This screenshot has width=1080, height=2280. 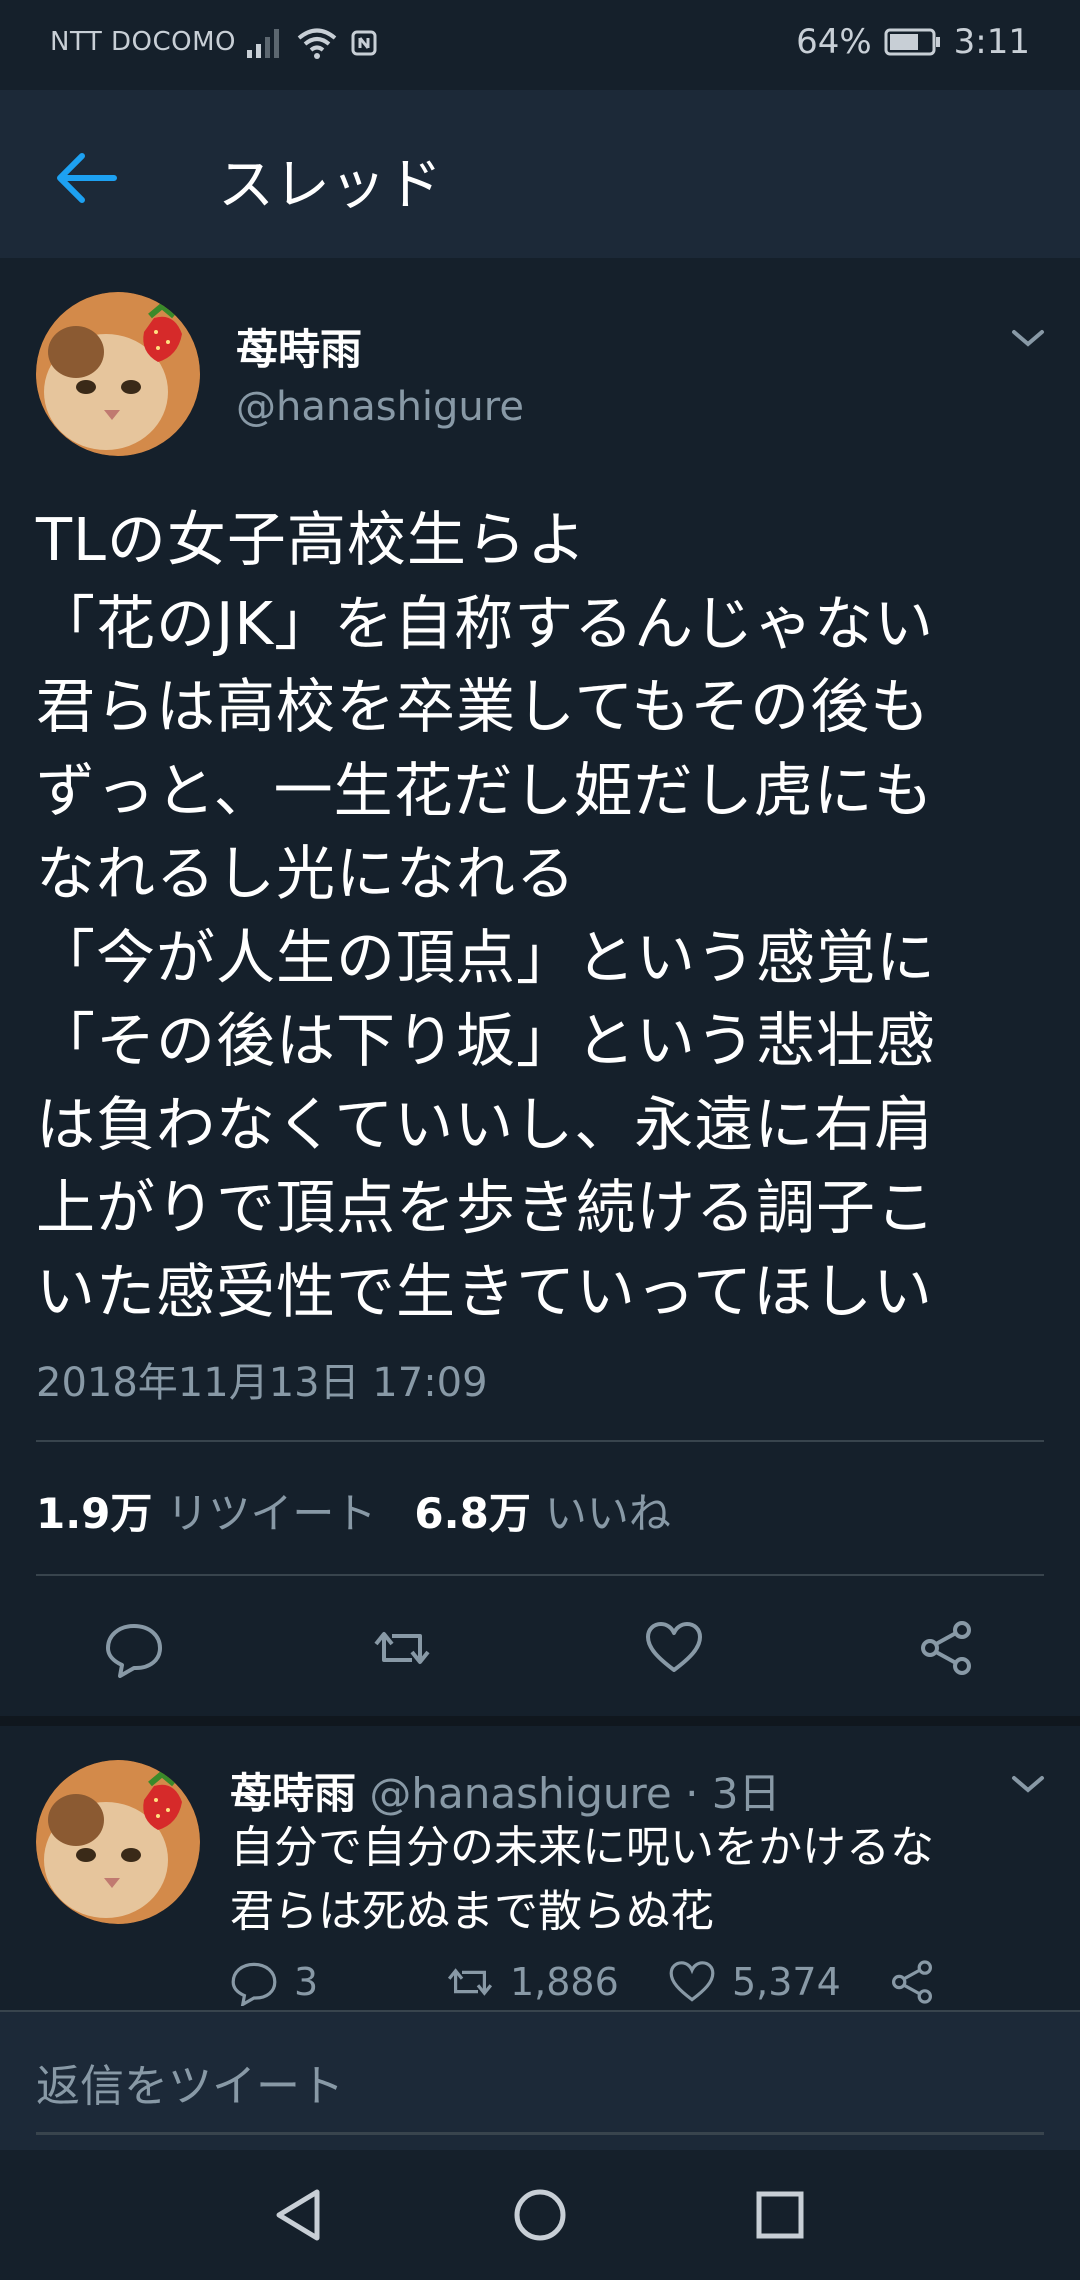 I want to click on section-separator, so click(x=540, y=1721).